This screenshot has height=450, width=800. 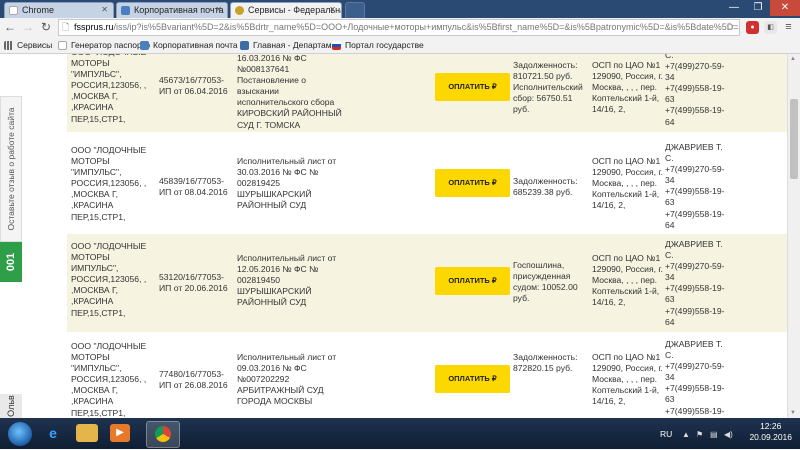 I want to click on scroll-down-icon: ▼, so click(x=793, y=413).